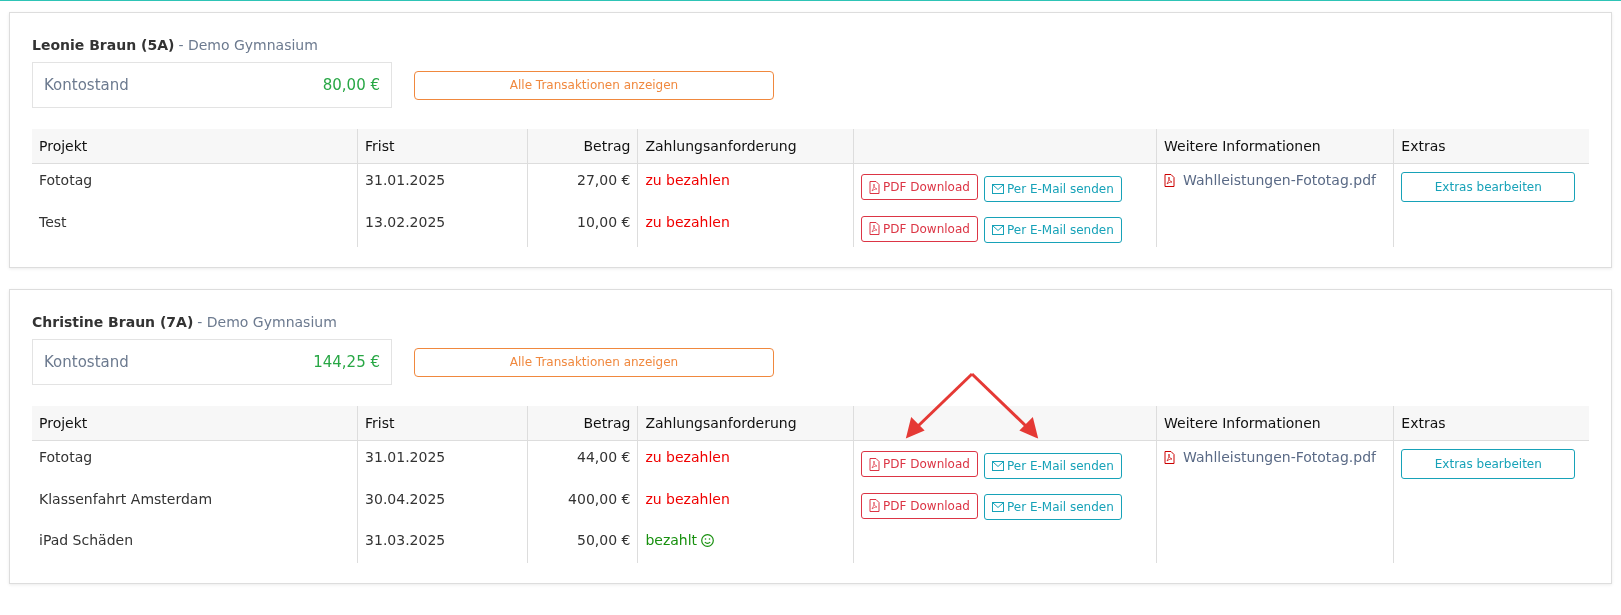 The width and height of the screenshot is (1621, 615). What do you see at coordinates (103, 45) in the screenshot?
I see `student-name: Leonie Braun (5A)` at bounding box center [103, 45].